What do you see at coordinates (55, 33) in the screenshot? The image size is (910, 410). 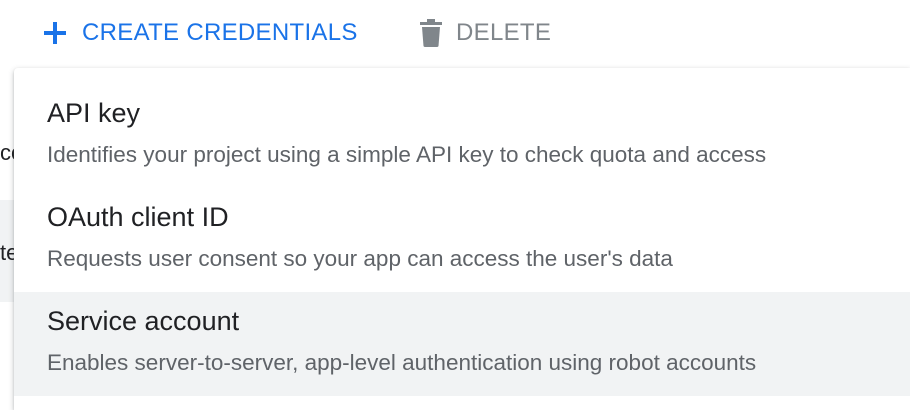 I see `plus-icon` at bounding box center [55, 33].